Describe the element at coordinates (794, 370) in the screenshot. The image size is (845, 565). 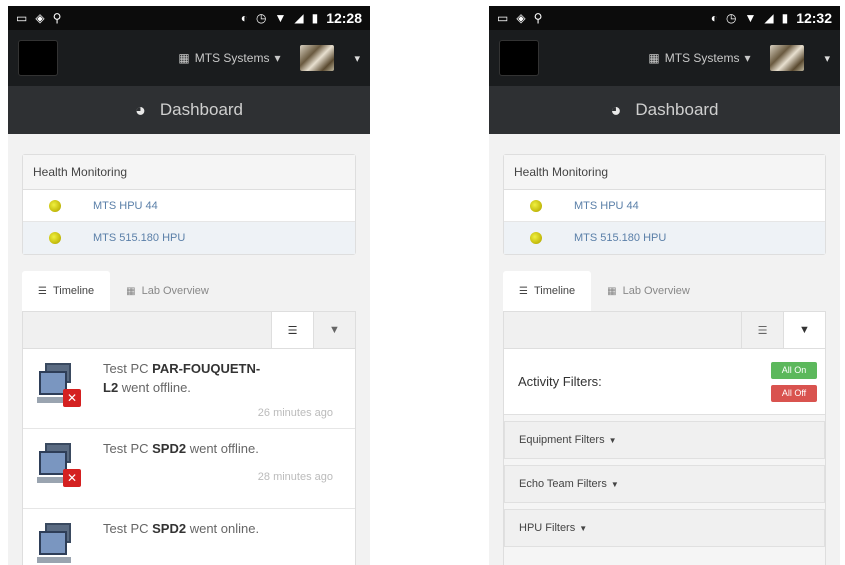
I see `all-on-button: All On` at that location.